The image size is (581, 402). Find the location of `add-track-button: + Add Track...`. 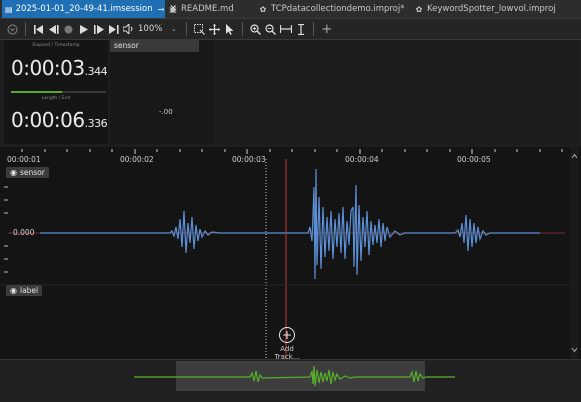

add-track-button: + Add Track... is located at coordinates (287, 344).